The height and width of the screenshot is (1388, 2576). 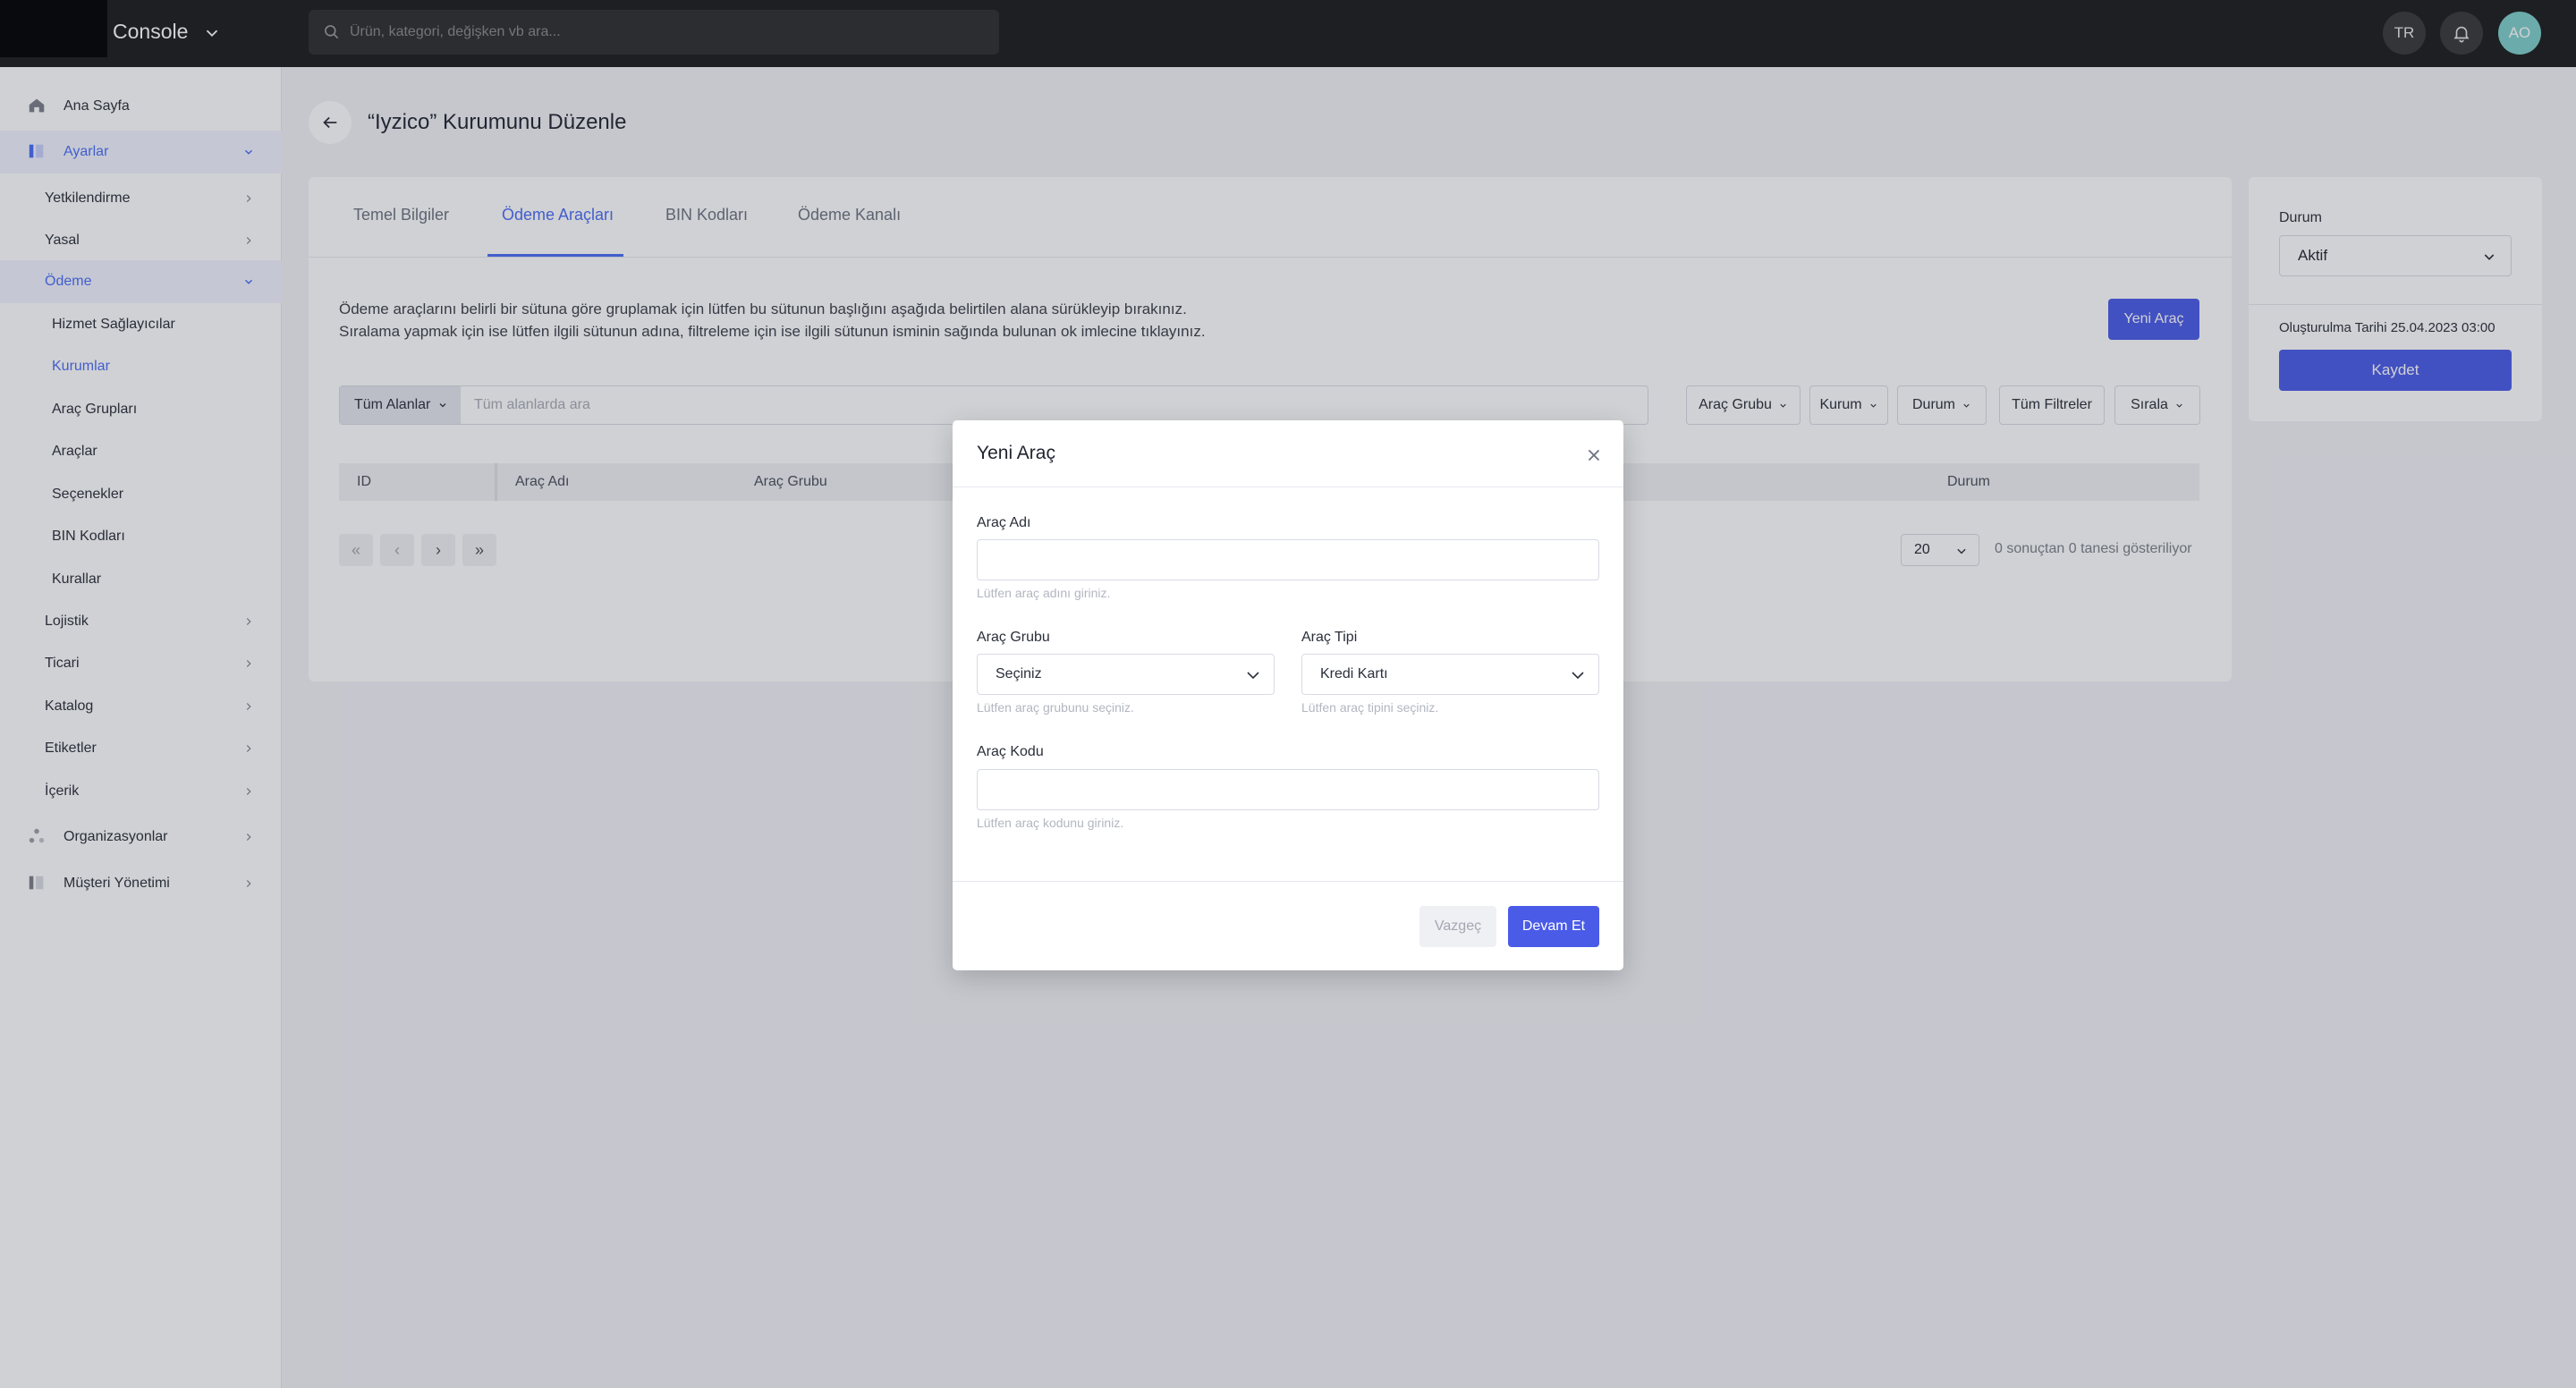 What do you see at coordinates (1450, 674) in the screenshot?
I see `tool-type-select: Kredi Kartı` at bounding box center [1450, 674].